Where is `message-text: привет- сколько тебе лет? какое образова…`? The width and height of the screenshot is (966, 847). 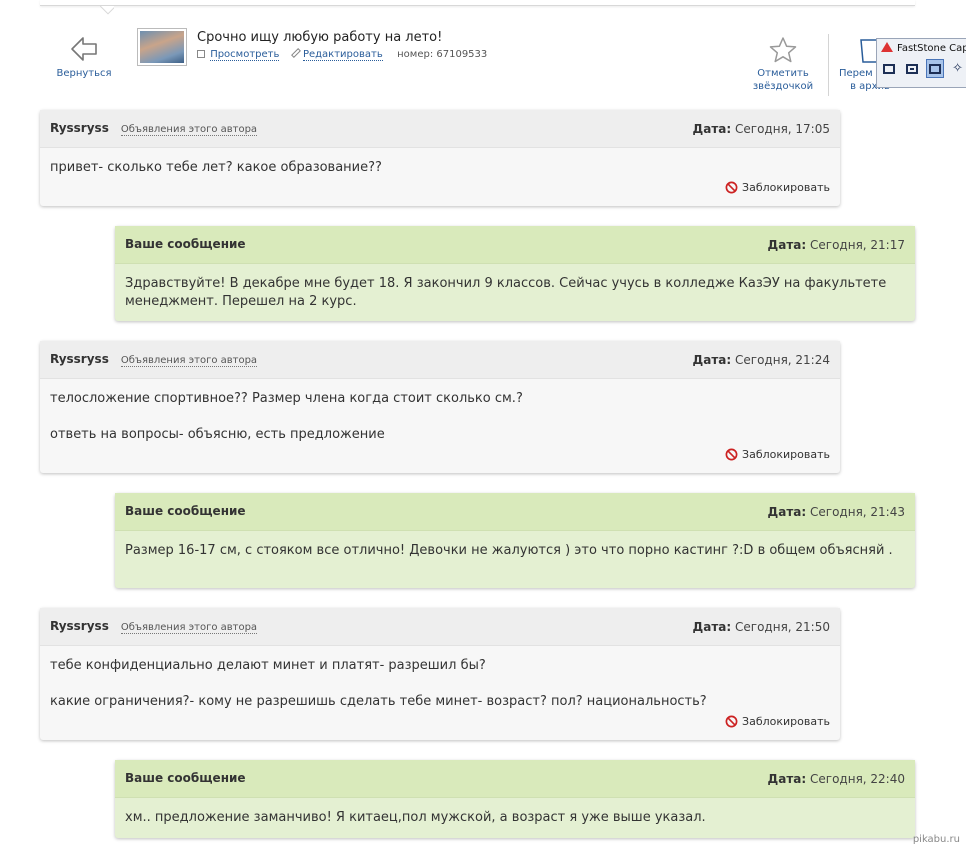 message-text: привет- сколько тебе лет? какое образова… is located at coordinates (216, 167).